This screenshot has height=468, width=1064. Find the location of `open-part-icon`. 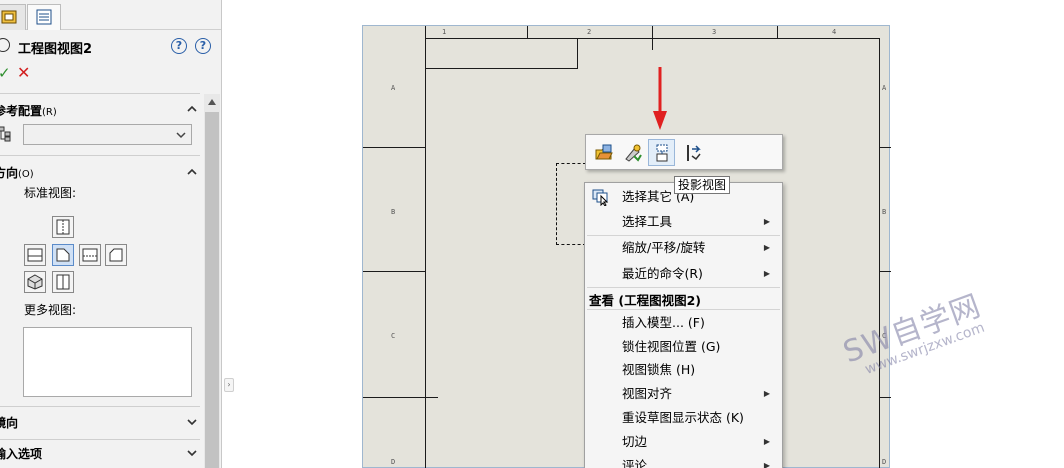

open-part-icon is located at coordinates (604, 152).